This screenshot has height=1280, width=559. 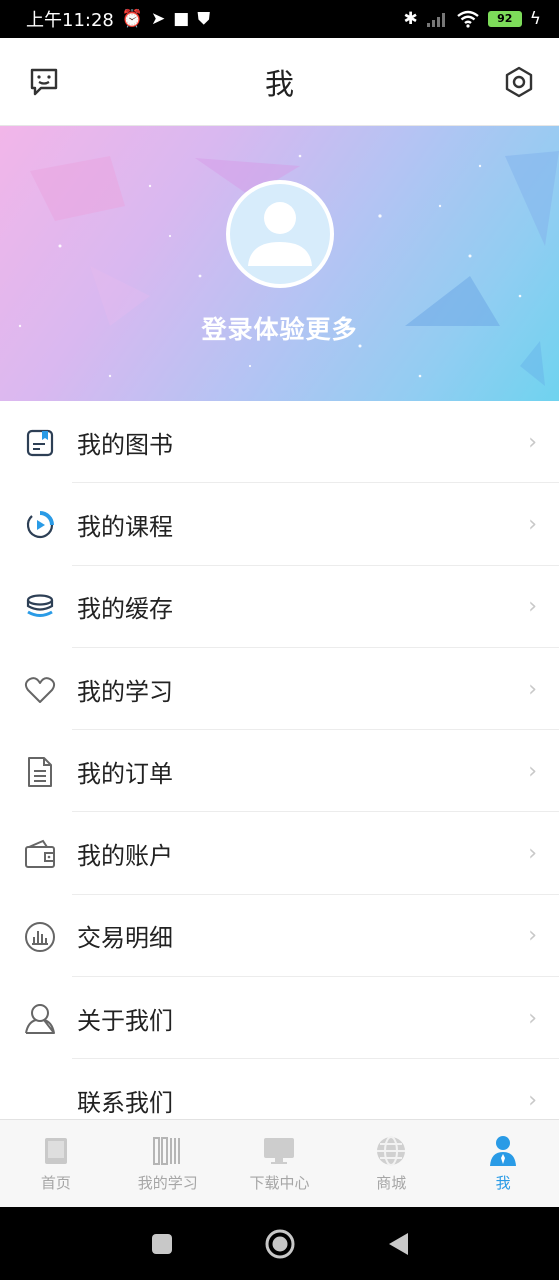 What do you see at coordinates (279, 1018) in the screenshot?
I see `menu-item-about-us: 关于我们 ›` at bounding box center [279, 1018].